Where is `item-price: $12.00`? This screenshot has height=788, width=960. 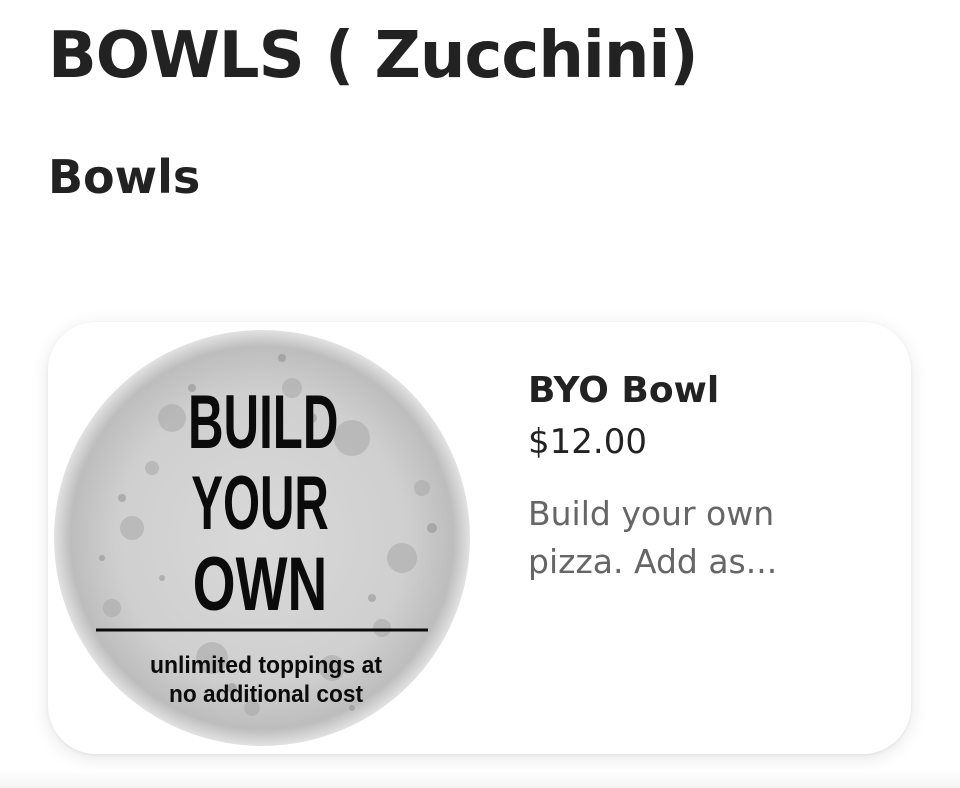
item-price: $12.00 is located at coordinates (587, 442).